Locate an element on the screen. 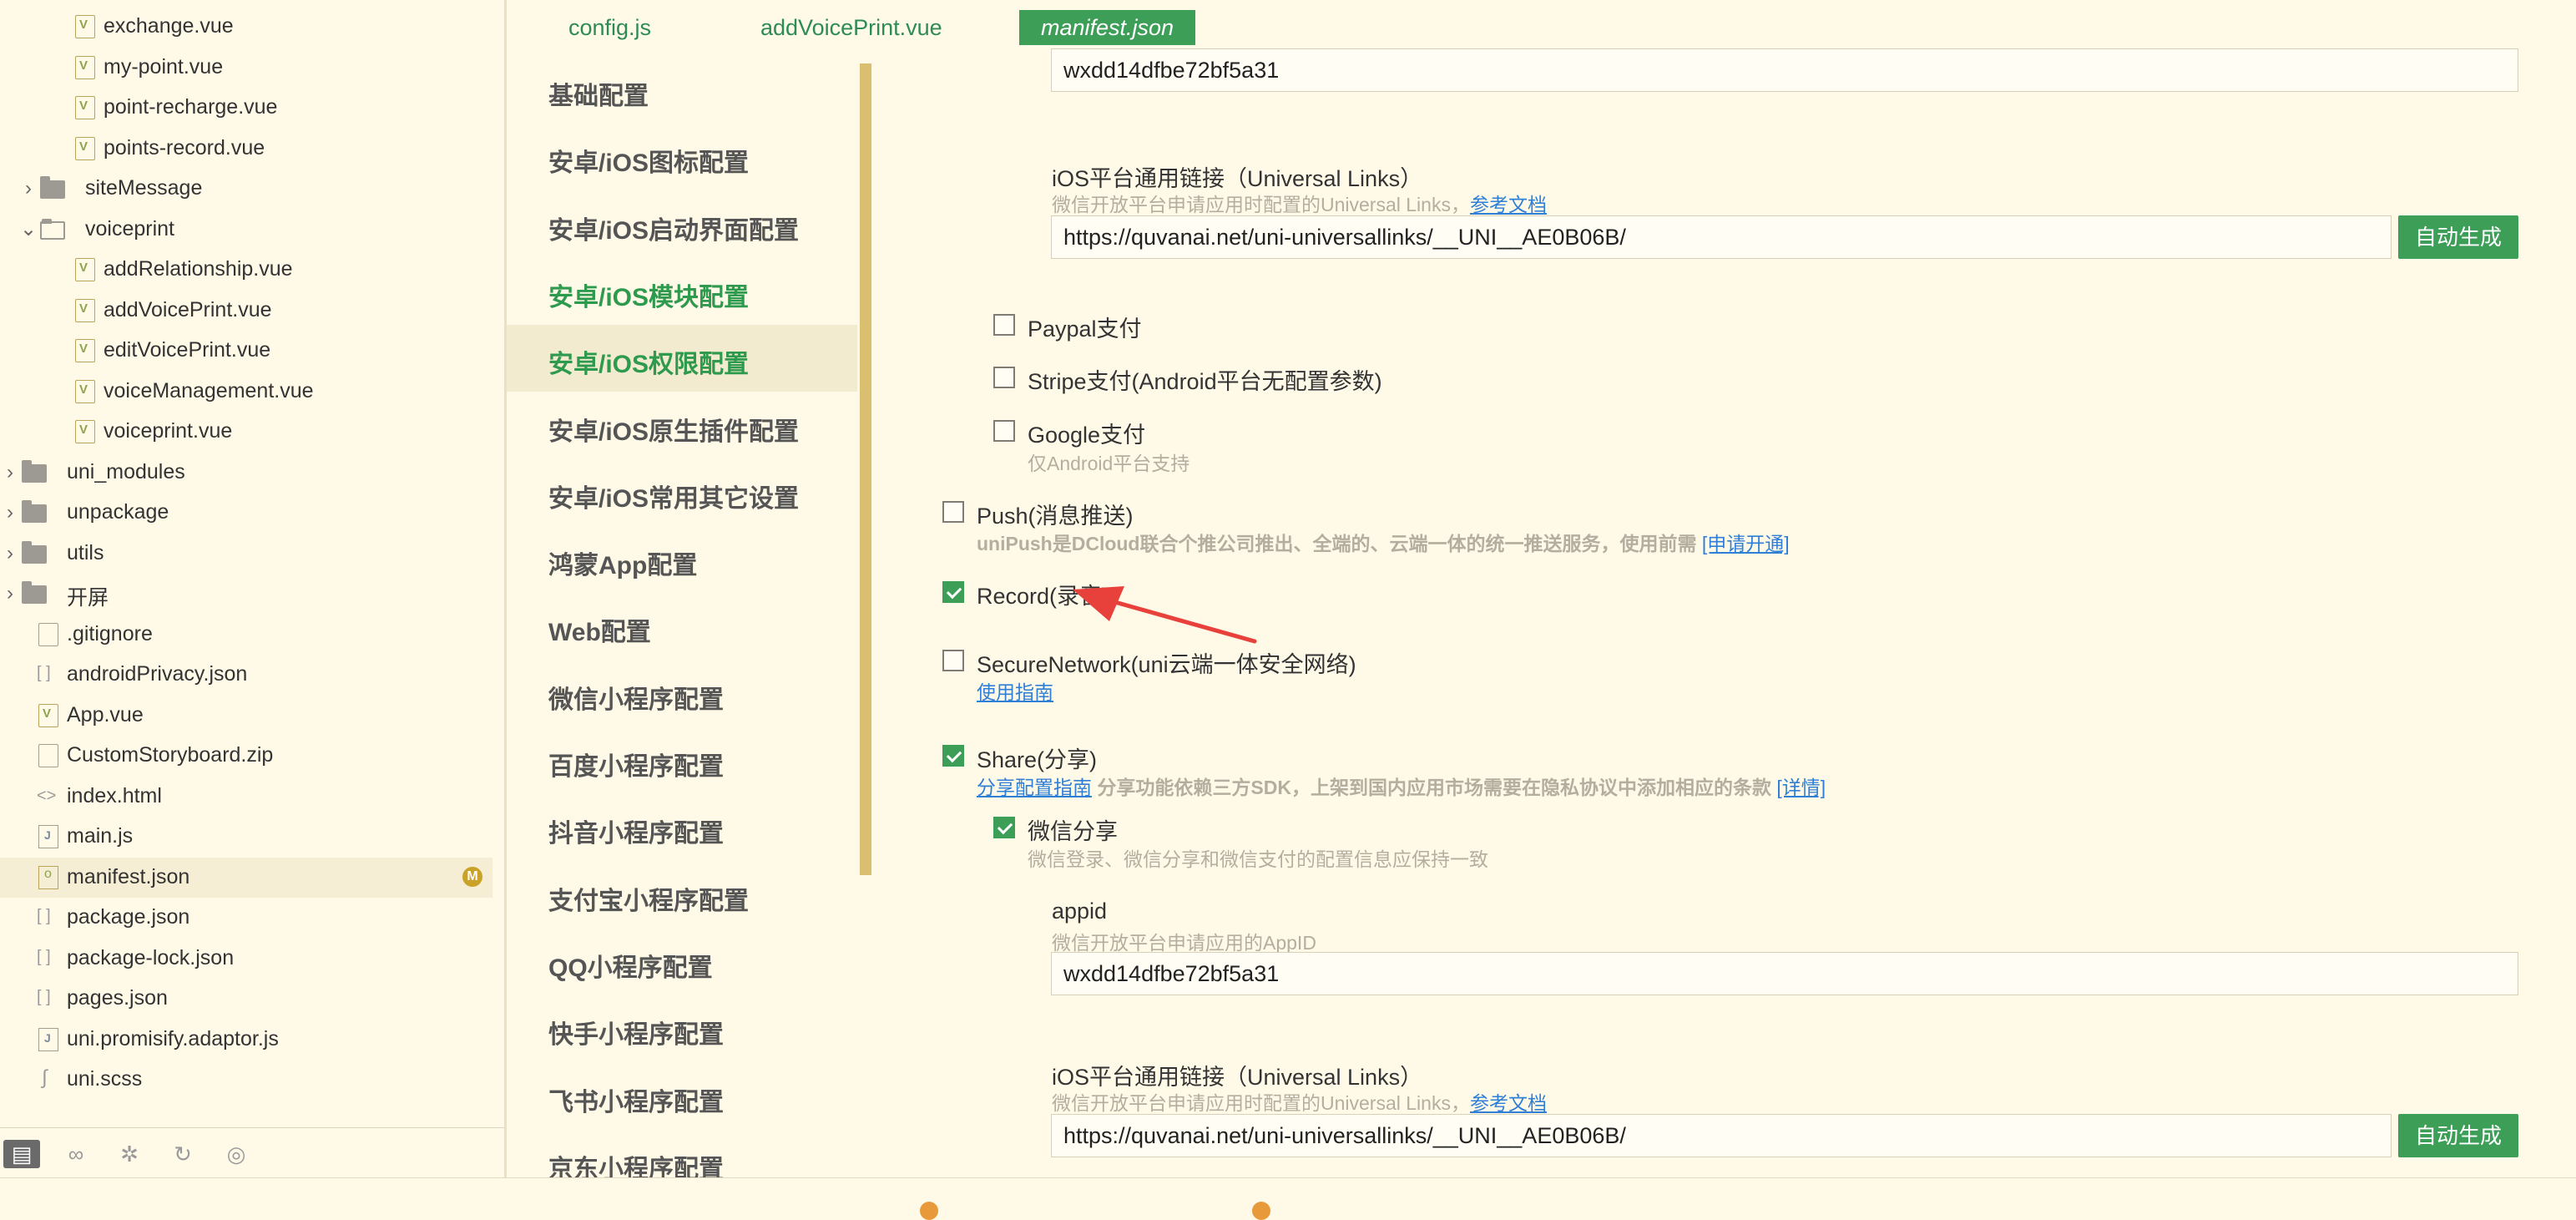 This screenshot has height=1220, width=2576. tree-item-label: App.vue is located at coordinates (105, 714).